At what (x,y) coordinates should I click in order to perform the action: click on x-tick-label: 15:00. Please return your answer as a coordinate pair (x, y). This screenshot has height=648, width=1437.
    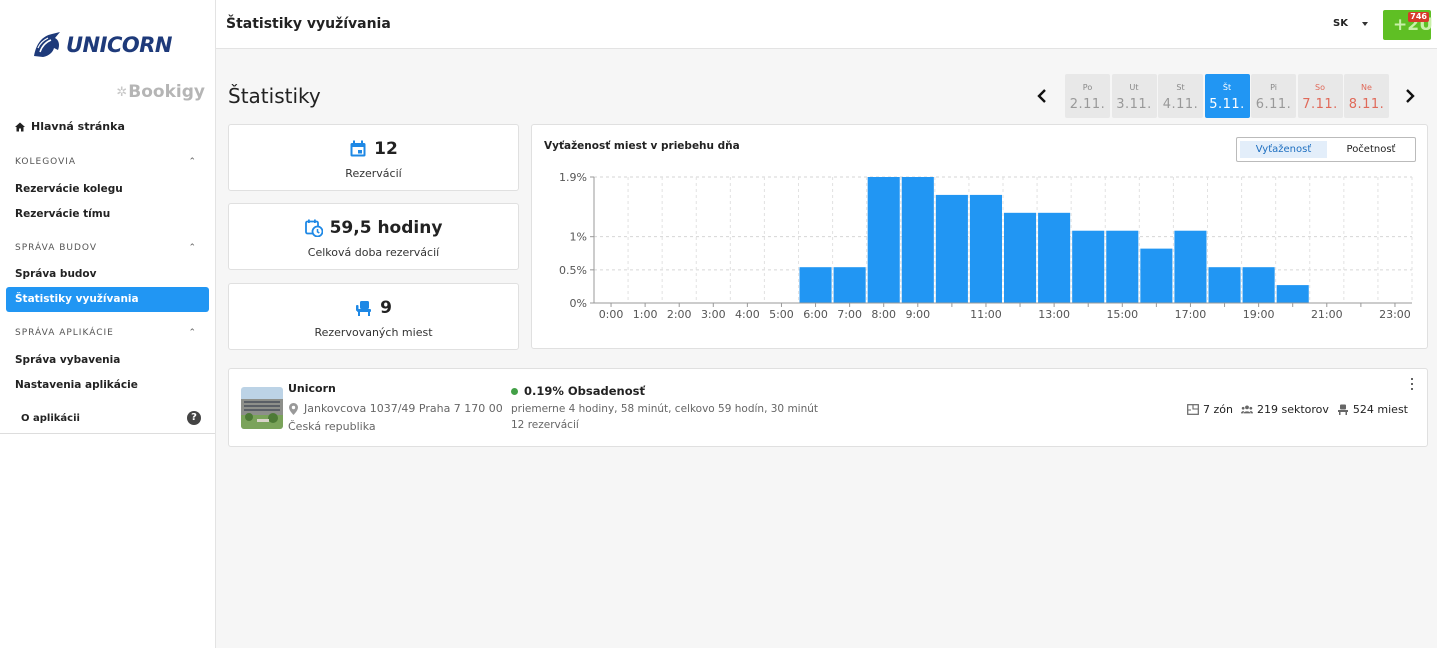
    Looking at the image, I should click on (1122, 314).